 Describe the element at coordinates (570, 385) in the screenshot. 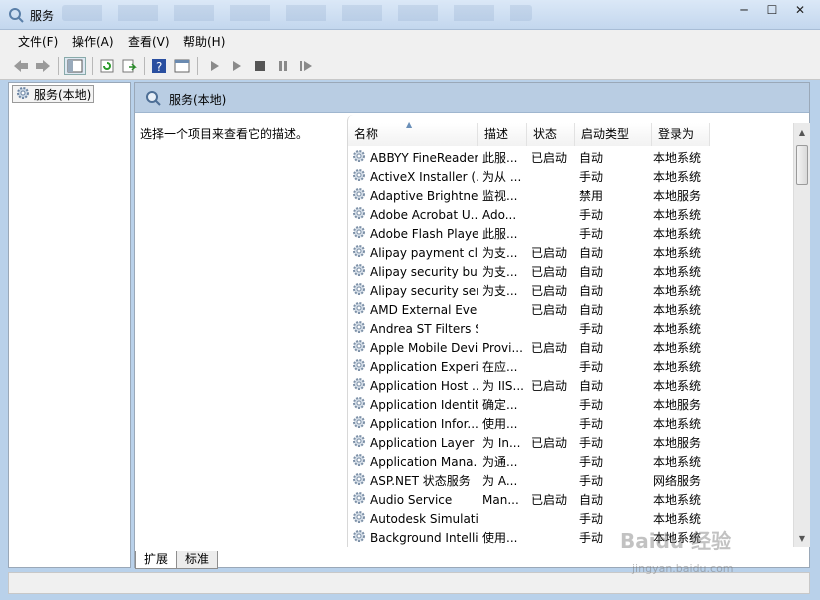

I see `table-row: Application Host ... 为 IIS... 已启动 自动 本地系统` at that location.